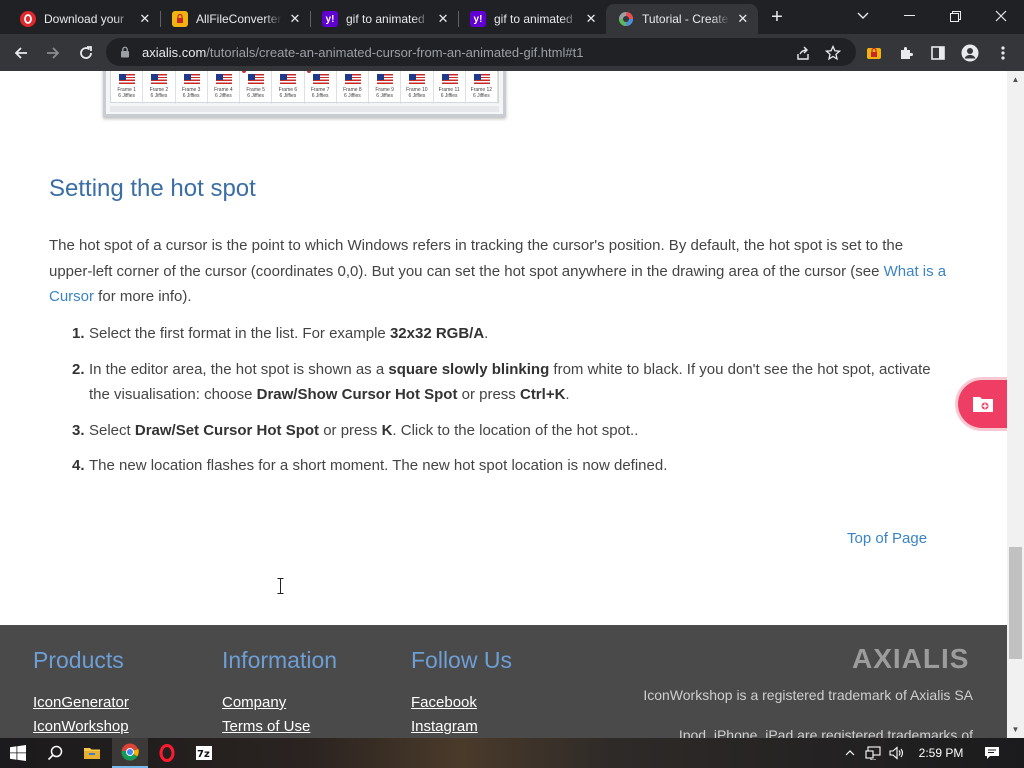 This screenshot has height=768, width=1024. Describe the element at coordinates (777, 17) in the screenshot. I see `new-tab-button: +` at that location.